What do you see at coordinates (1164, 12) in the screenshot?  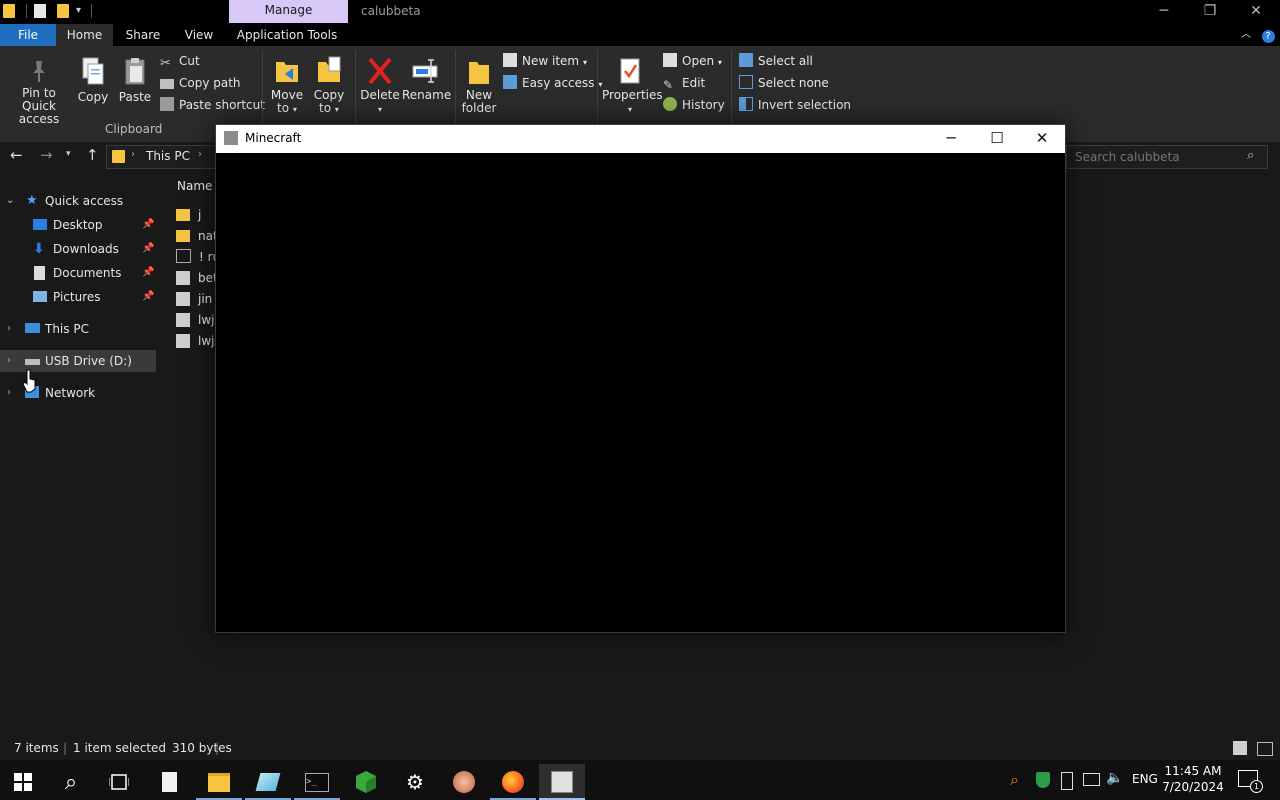 I see `minimize-icon: ─` at bounding box center [1164, 12].